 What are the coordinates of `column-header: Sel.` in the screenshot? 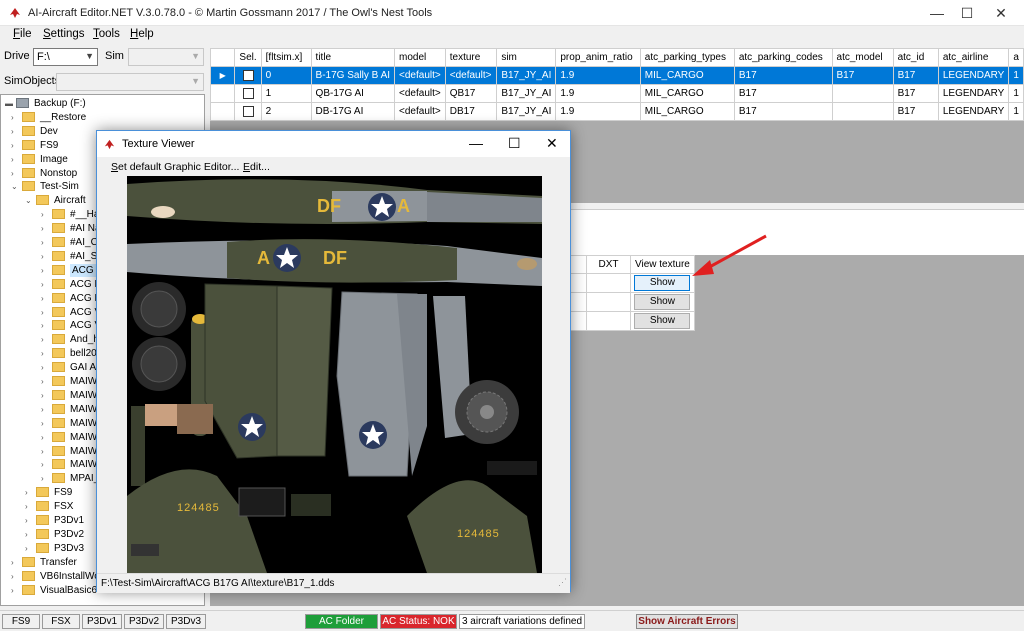 It's located at (248, 57).